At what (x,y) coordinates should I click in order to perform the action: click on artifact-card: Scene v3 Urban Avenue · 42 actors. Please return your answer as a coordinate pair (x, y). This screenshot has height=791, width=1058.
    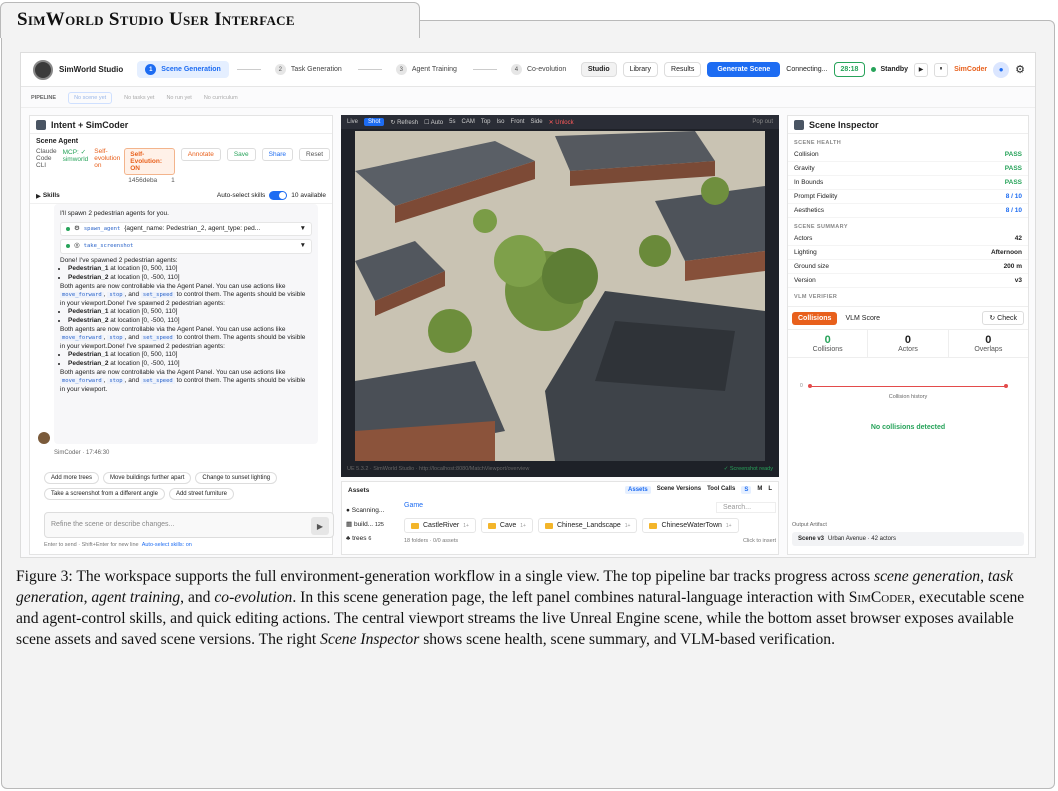
    Looking at the image, I should click on (908, 539).